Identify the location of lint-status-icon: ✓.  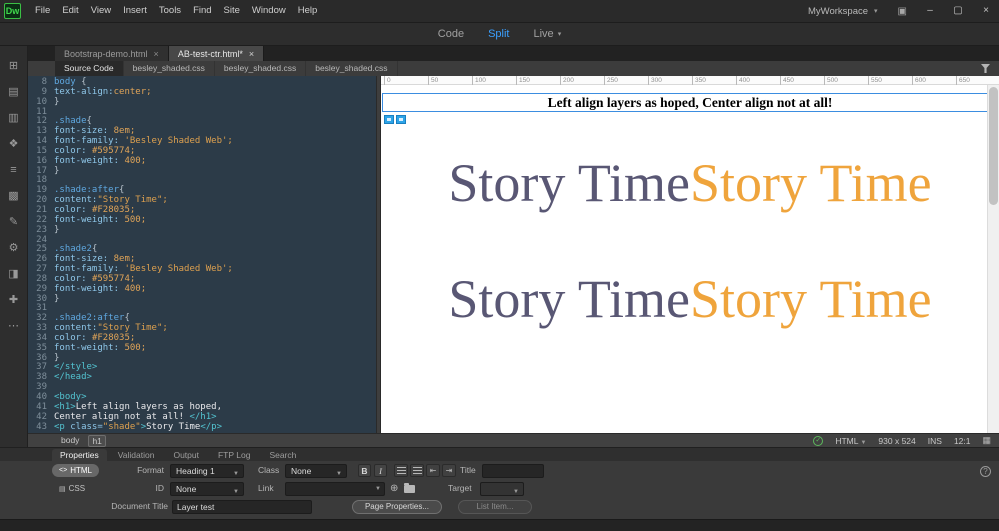
(818, 440).